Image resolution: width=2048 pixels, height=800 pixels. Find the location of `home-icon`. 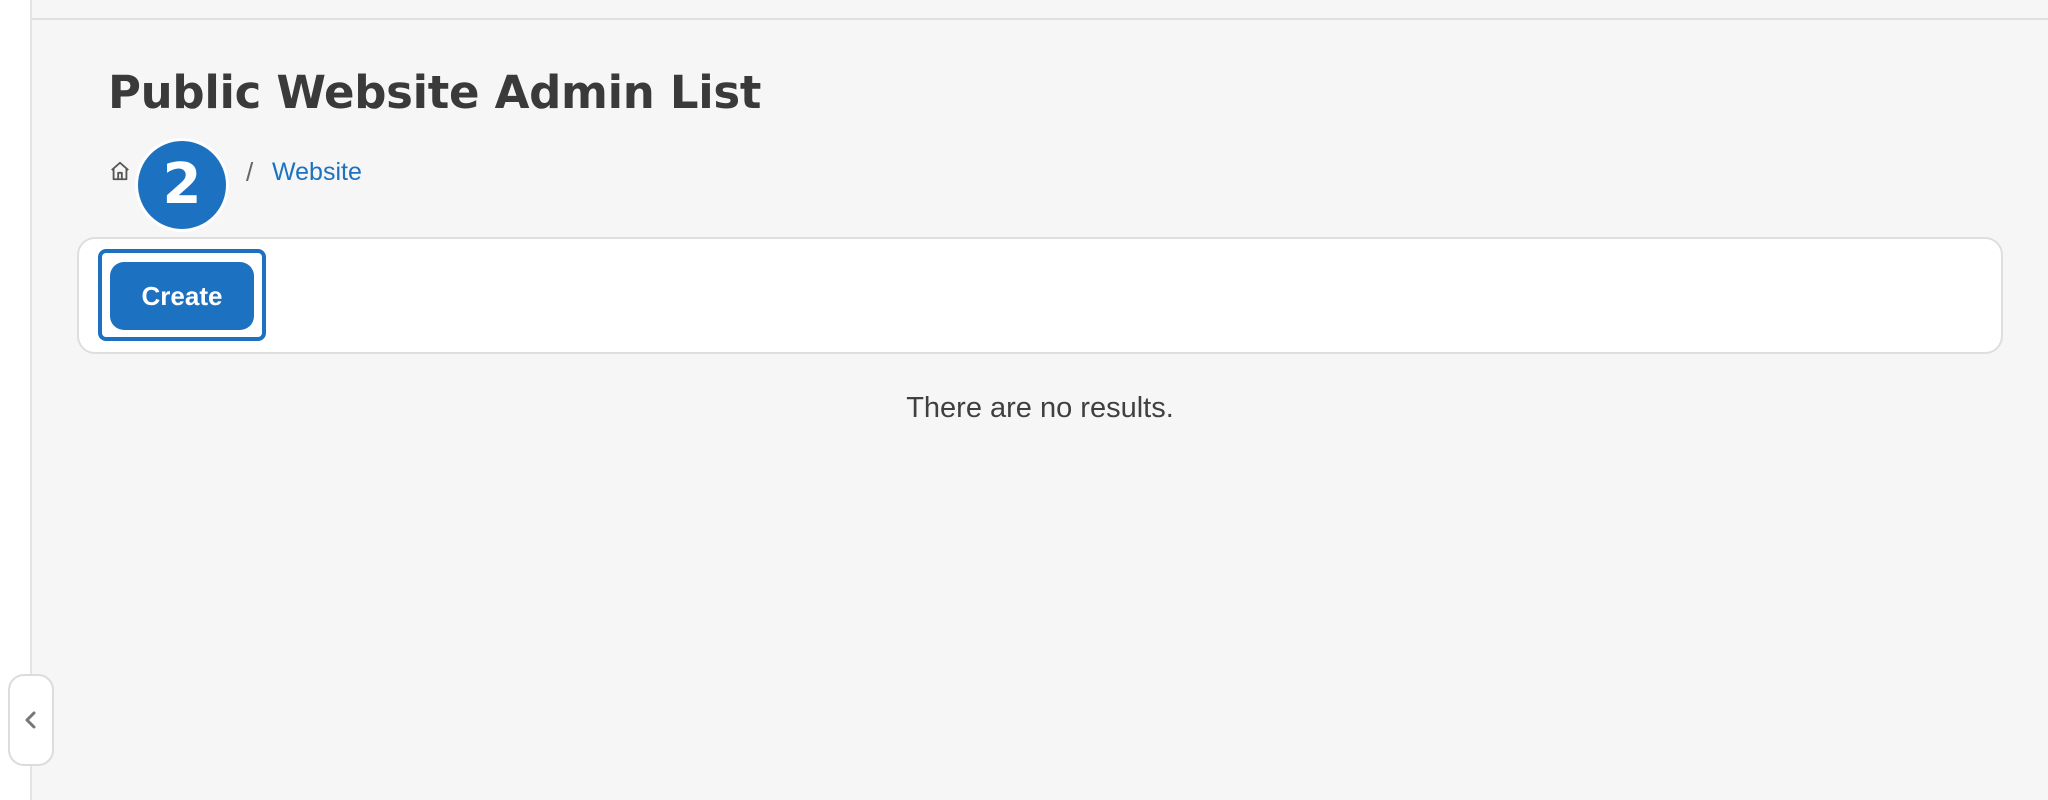

home-icon is located at coordinates (120, 171).